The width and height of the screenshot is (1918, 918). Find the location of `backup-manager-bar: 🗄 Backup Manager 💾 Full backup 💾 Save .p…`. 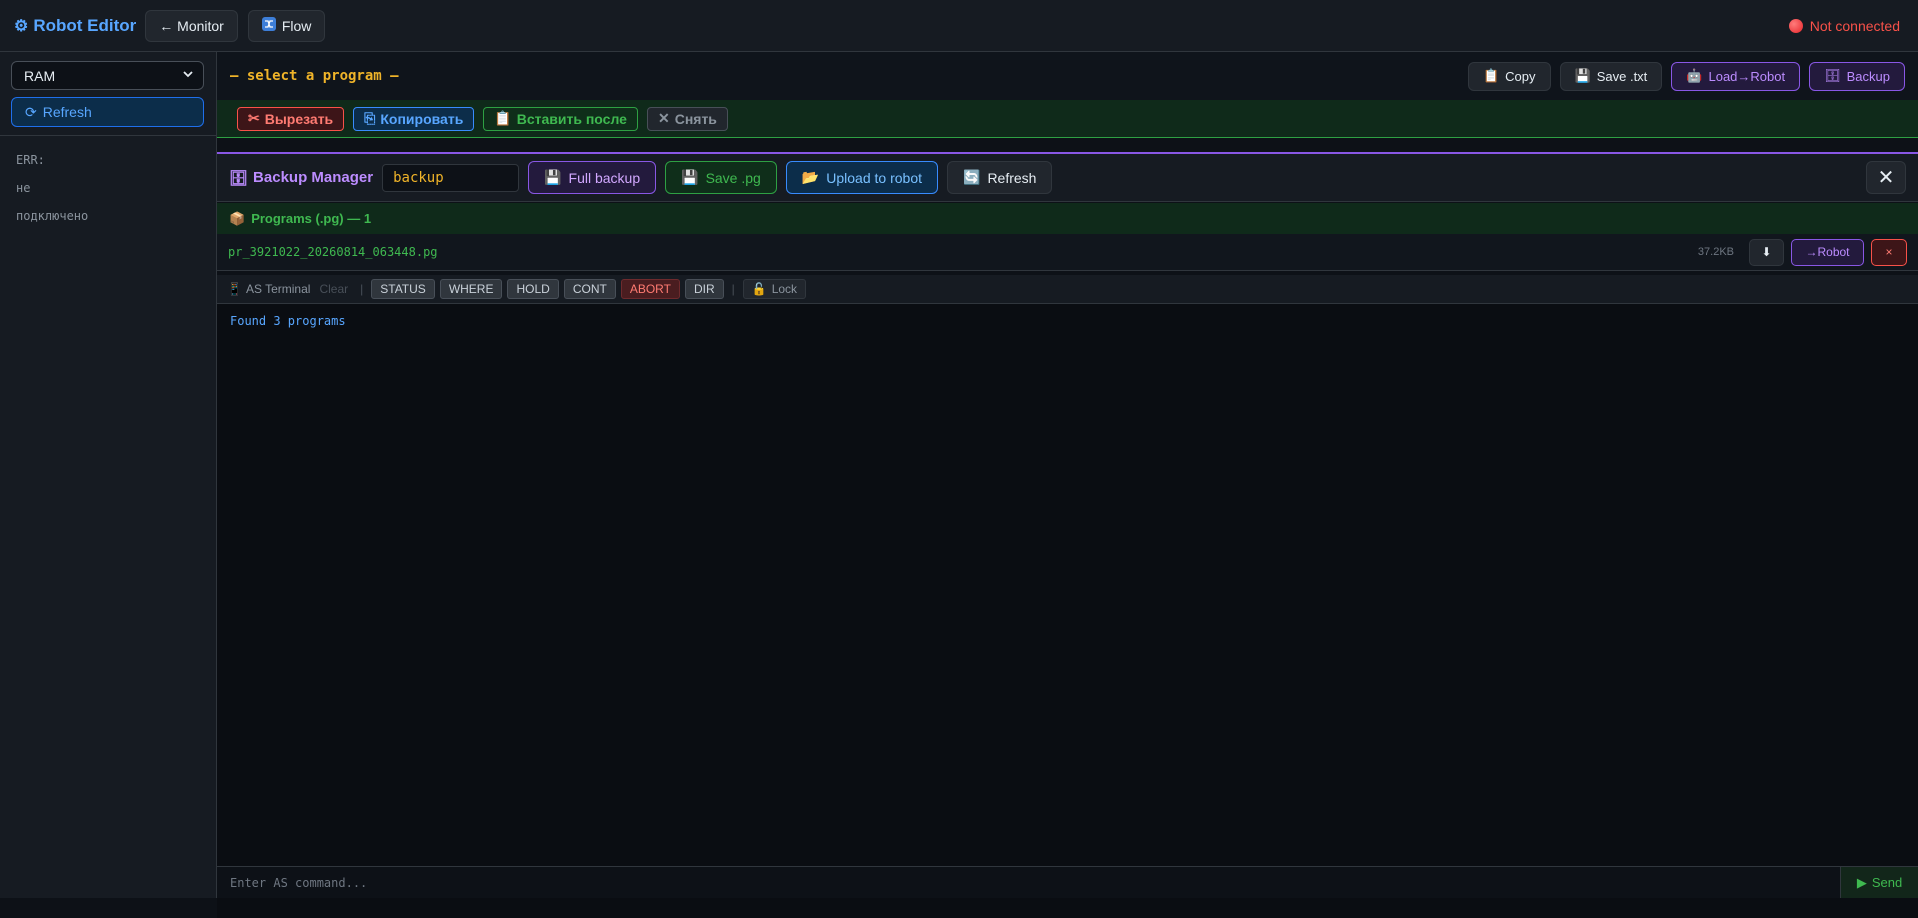

backup-manager-bar: 🗄 Backup Manager 💾 Full backup 💾 Save .p… is located at coordinates (1067, 178).